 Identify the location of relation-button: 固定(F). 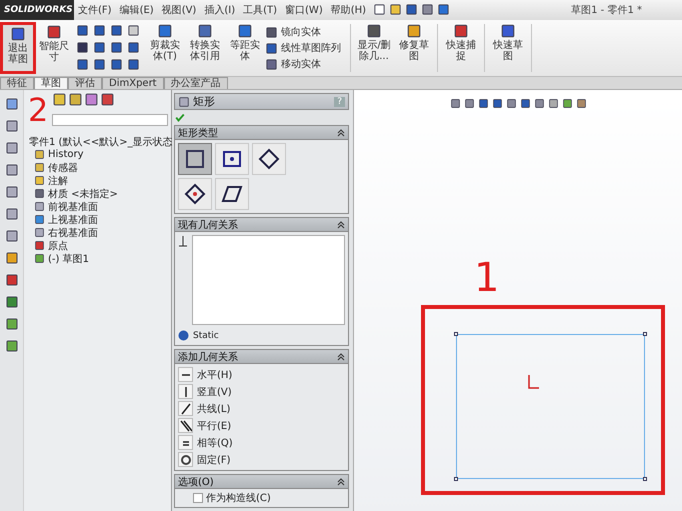
(261, 459).